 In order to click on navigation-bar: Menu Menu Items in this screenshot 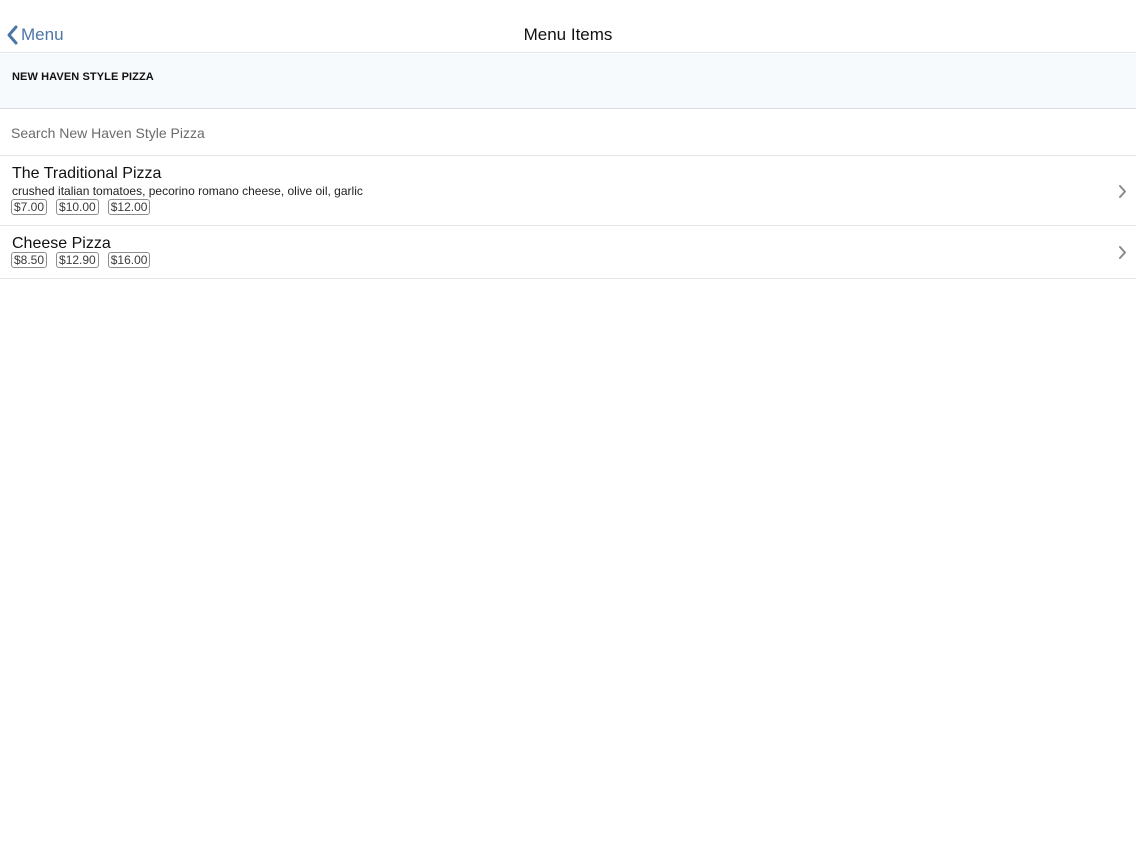, I will do `click(568, 26)`.